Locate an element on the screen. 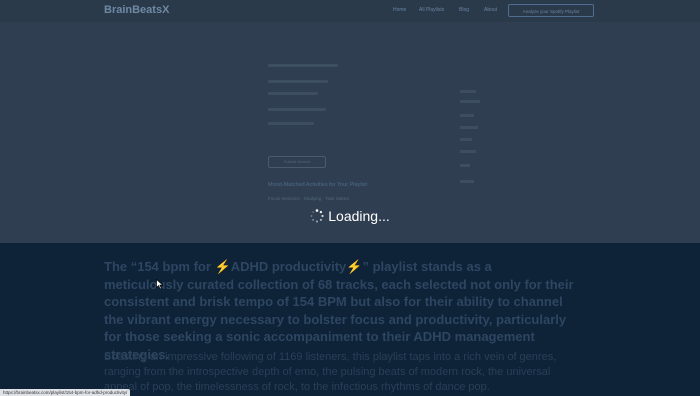 The width and height of the screenshot is (700, 396). nav-link-about: About is located at coordinates (490, 10).